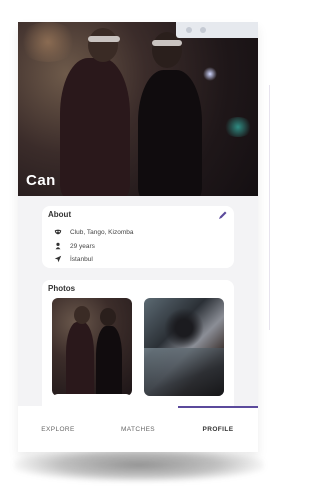  What do you see at coordinates (41, 180) in the screenshot?
I see `profile-name: Can` at bounding box center [41, 180].